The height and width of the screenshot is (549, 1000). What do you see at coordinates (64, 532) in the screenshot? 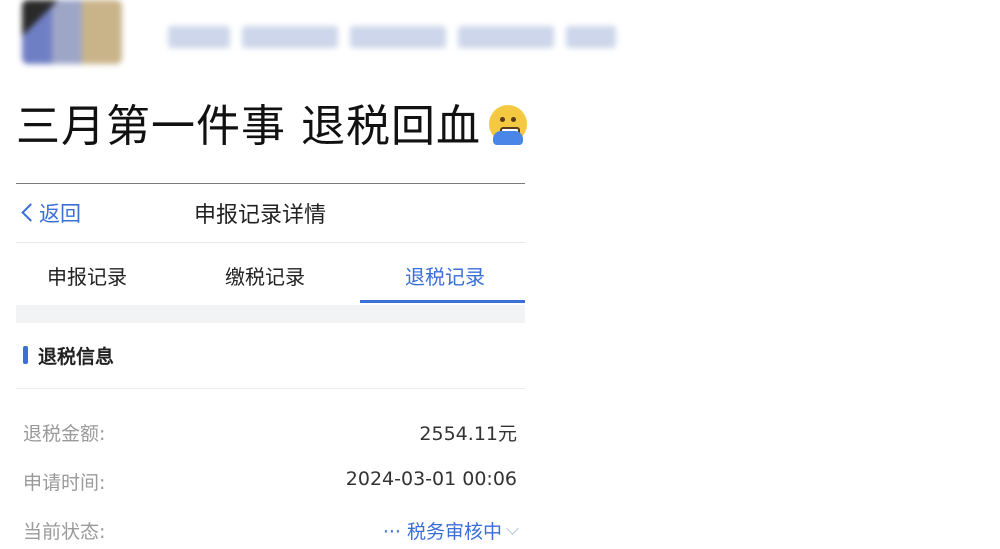
I see `current-status-label: 当前状态:` at bounding box center [64, 532].